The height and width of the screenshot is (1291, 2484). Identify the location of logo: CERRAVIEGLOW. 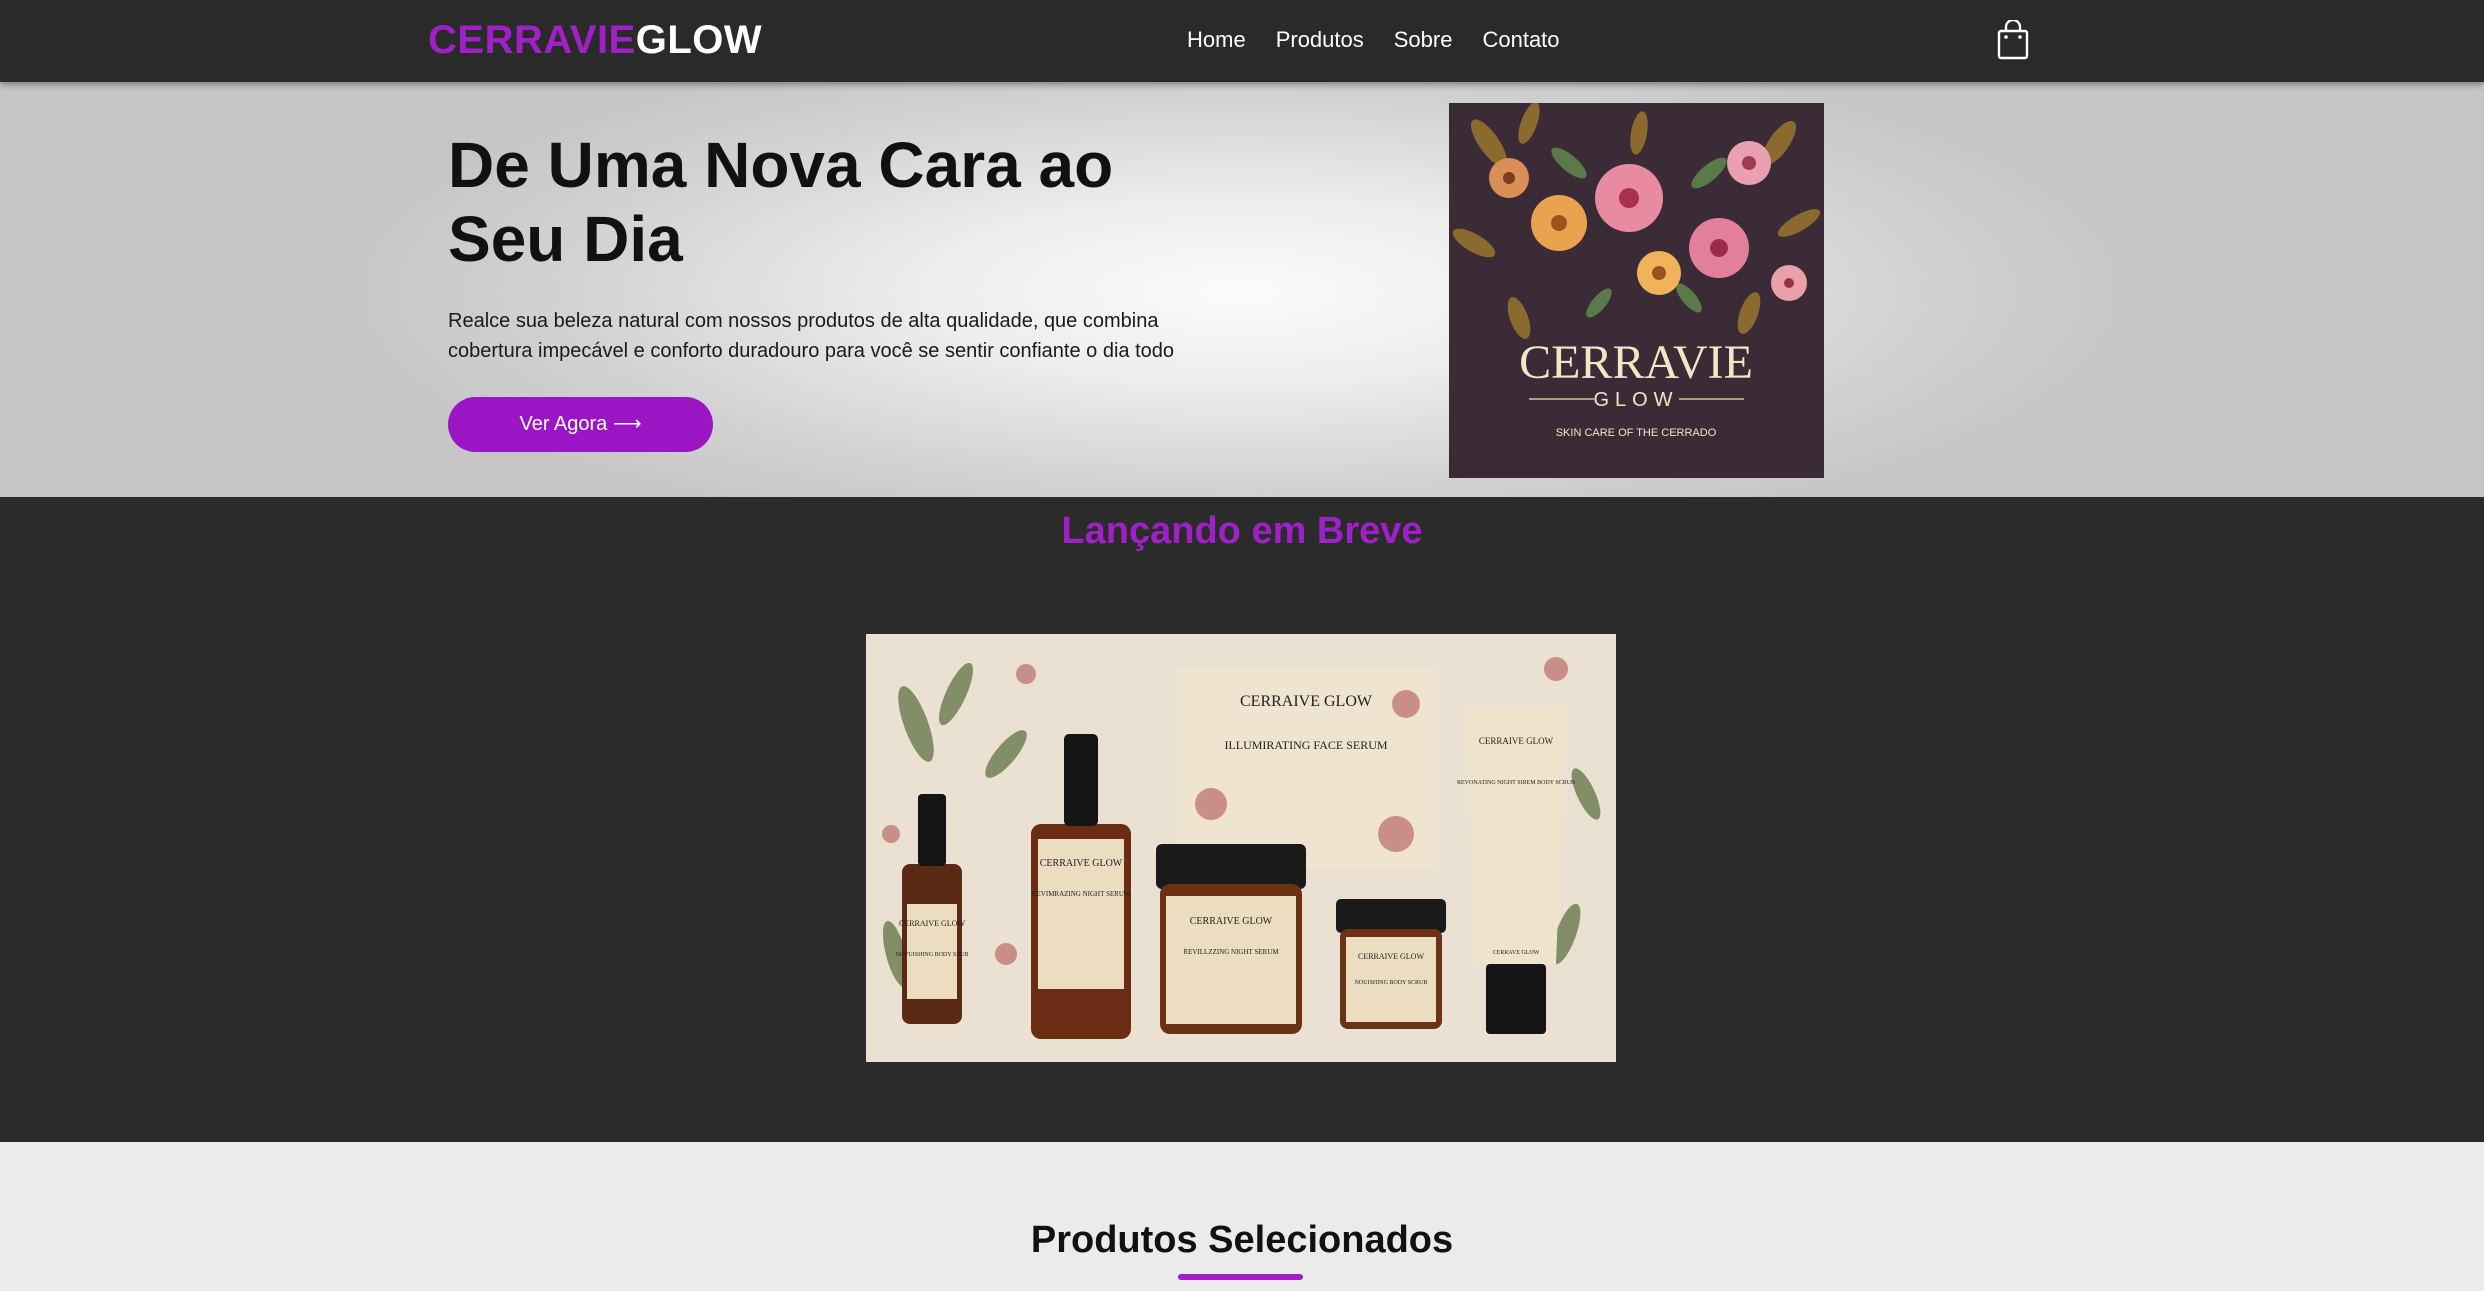
(595, 40).